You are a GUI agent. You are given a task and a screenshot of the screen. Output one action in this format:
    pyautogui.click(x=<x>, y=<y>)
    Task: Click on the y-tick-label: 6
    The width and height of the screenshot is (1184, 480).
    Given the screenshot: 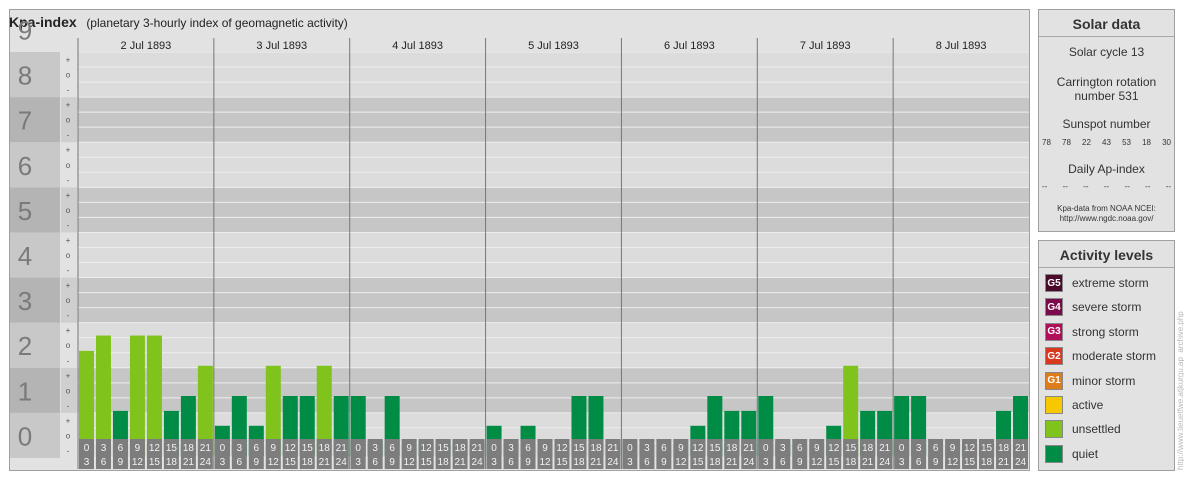 What is the action you would take?
    pyautogui.click(x=25, y=166)
    